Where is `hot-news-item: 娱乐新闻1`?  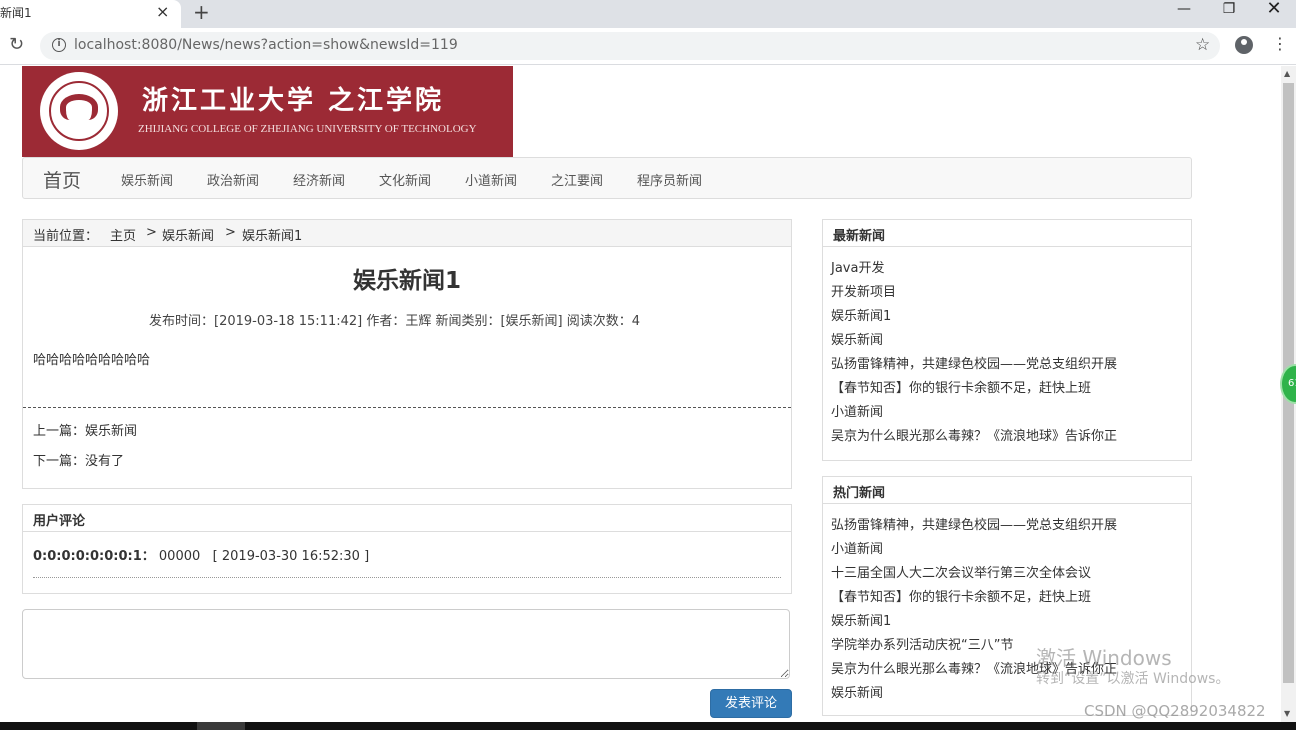 hot-news-item: 娱乐新闻1 is located at coordinates (861, 619).